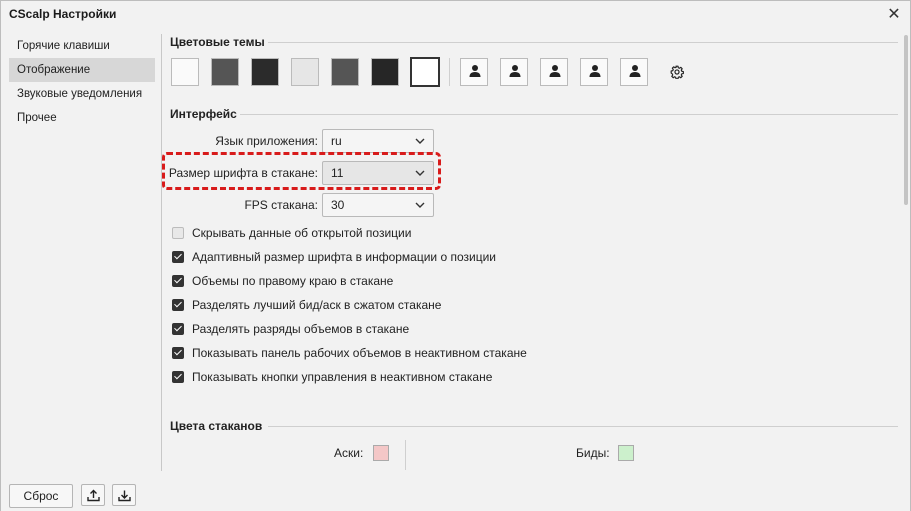  I want to click on import-button, so click(124, 495).